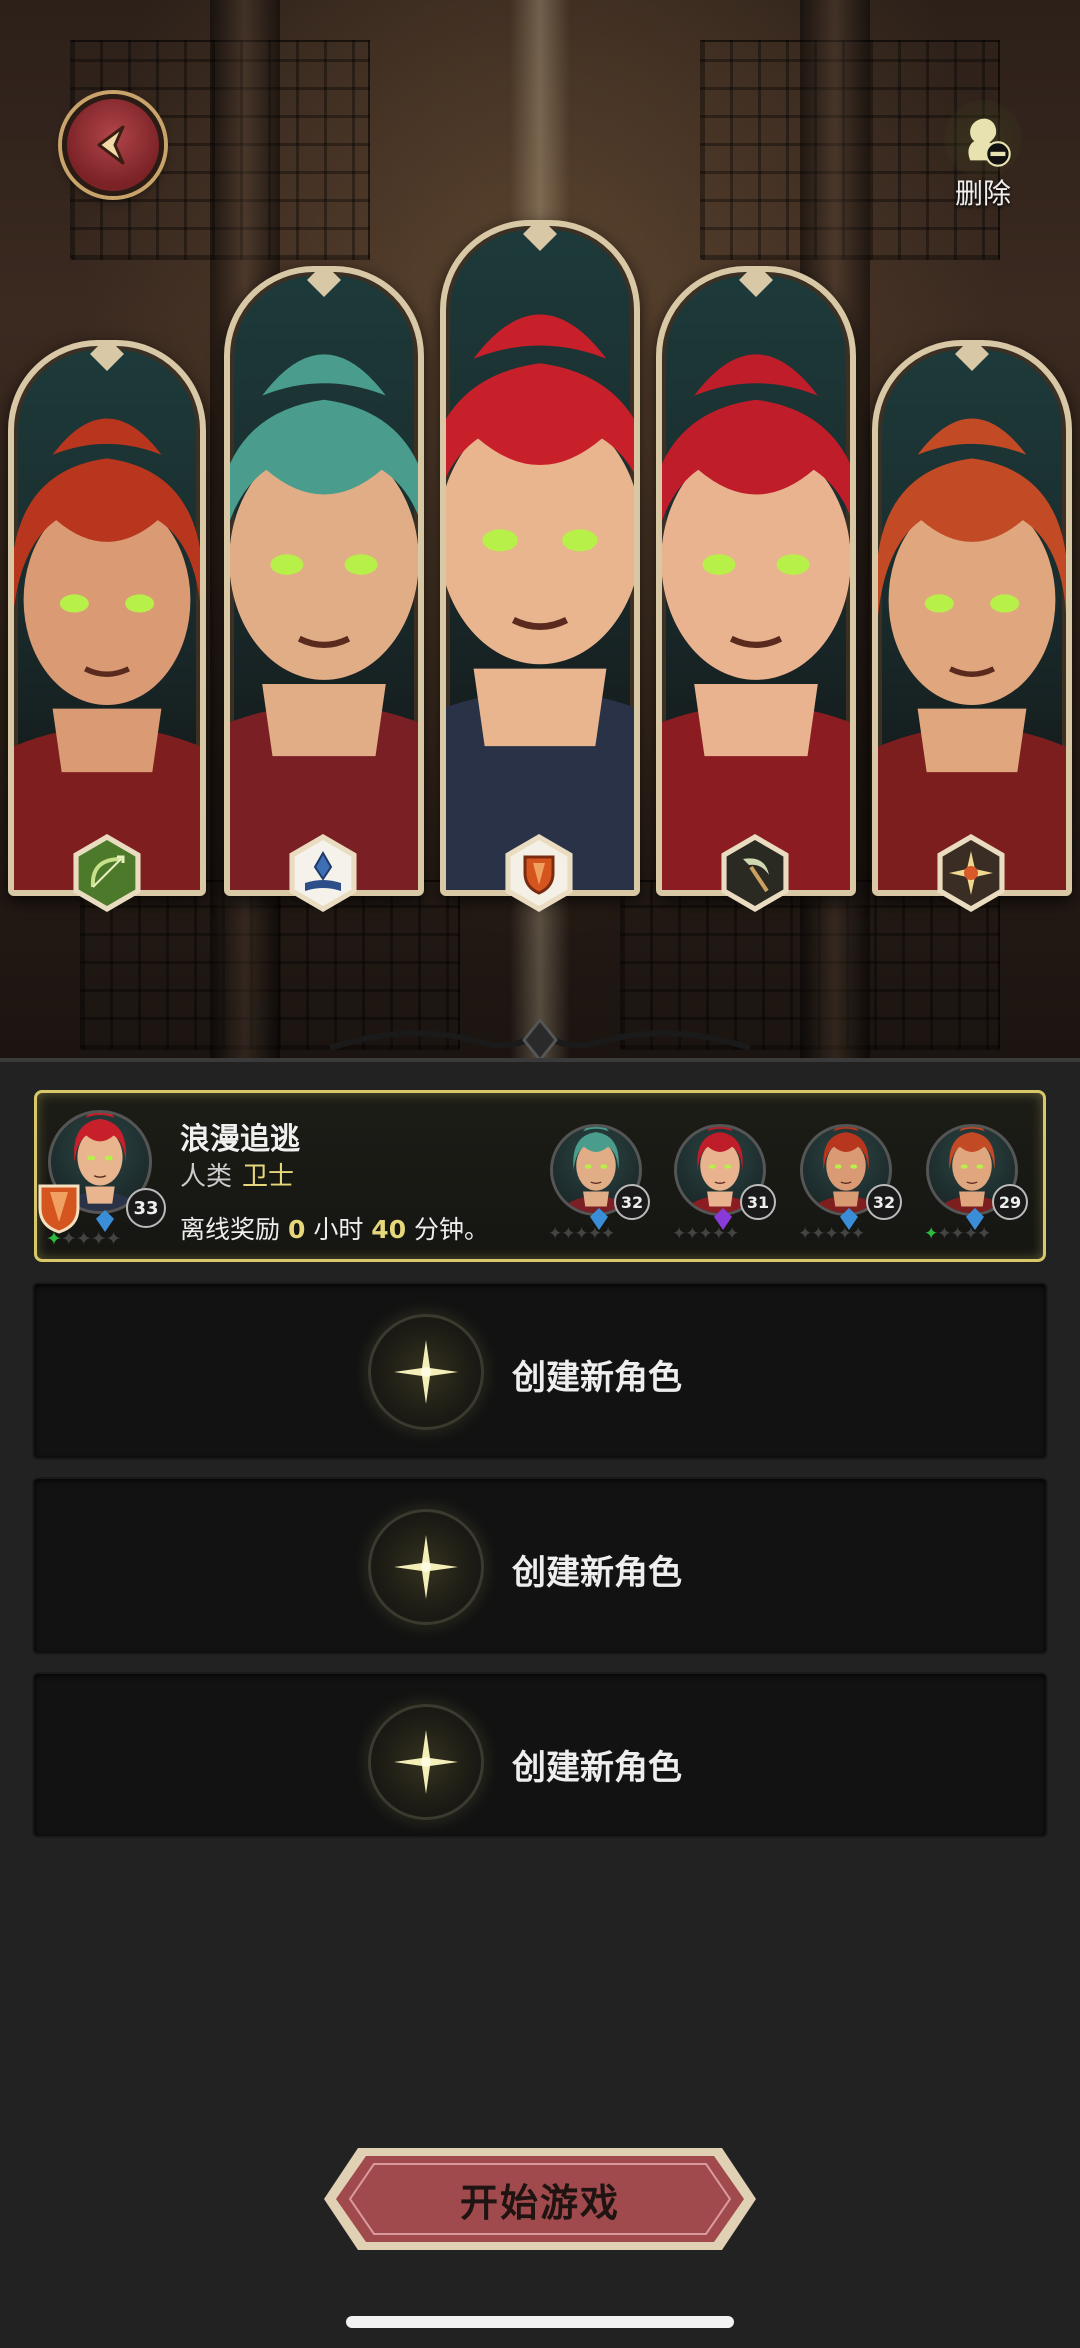 The image size is (1080, 2348). I want to click on team-level-badge: 29, so click(1010, 1202).